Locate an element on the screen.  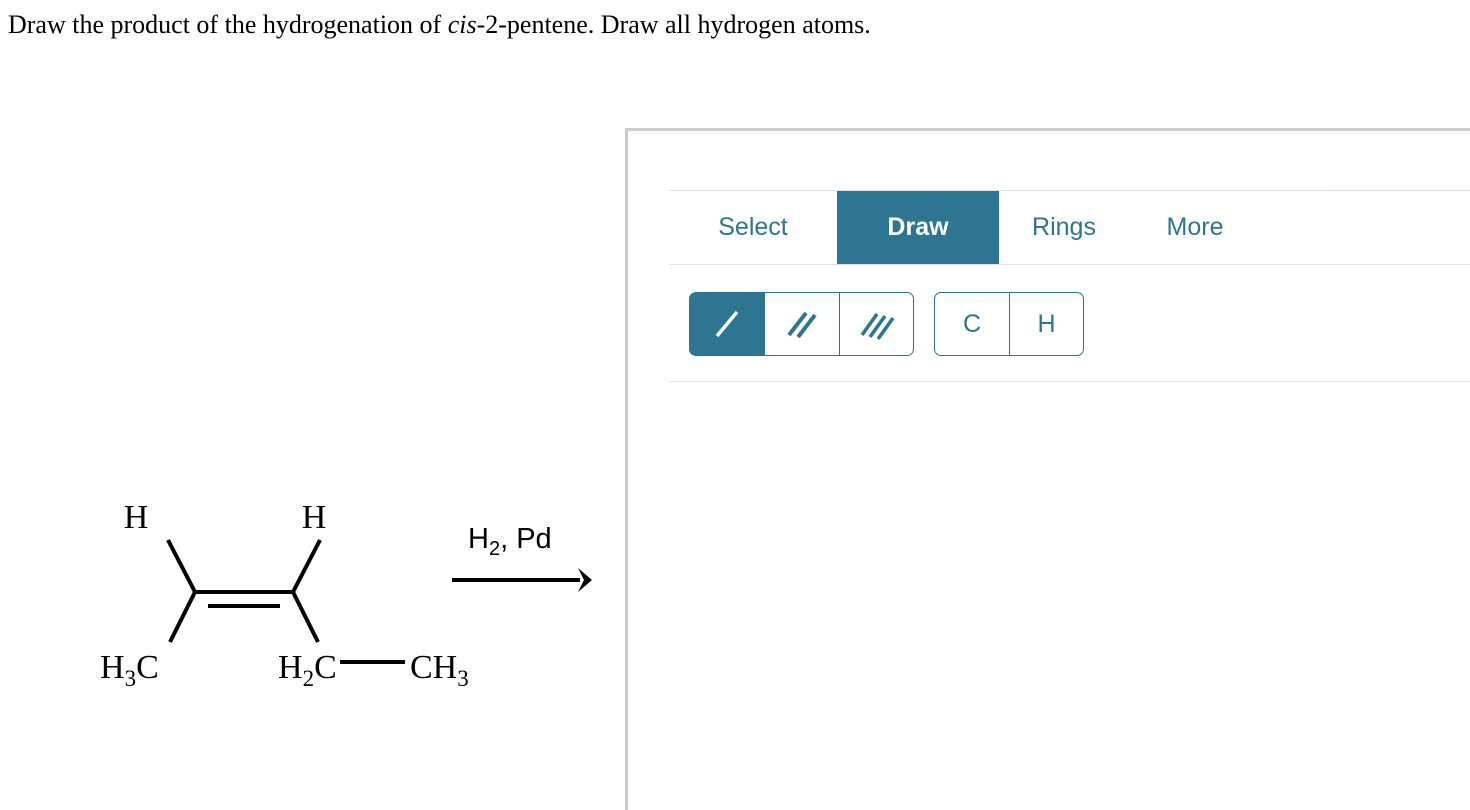
atom-tool-carbon: C is located at coordinates (971, 324).